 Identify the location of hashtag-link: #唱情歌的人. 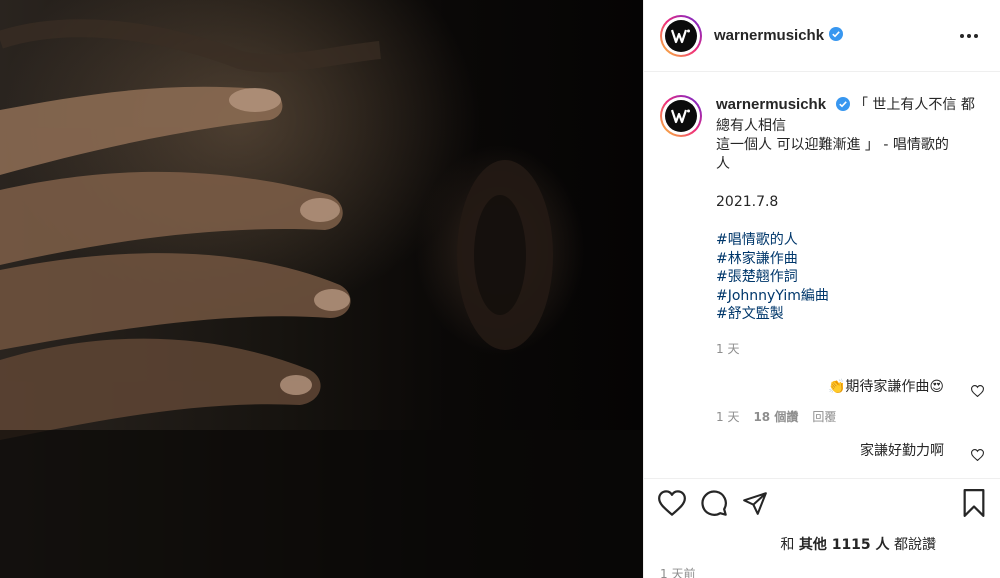
(850, 240).